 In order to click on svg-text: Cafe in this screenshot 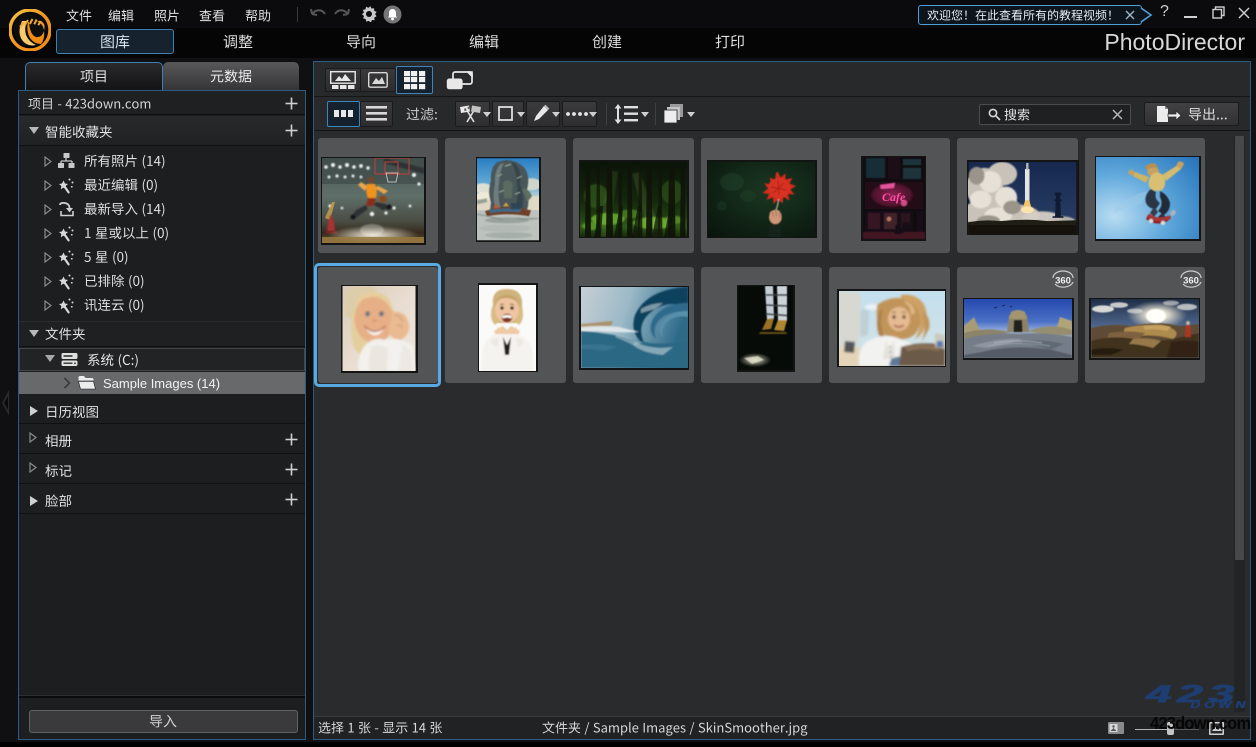, I will do `click(894, 197)`.